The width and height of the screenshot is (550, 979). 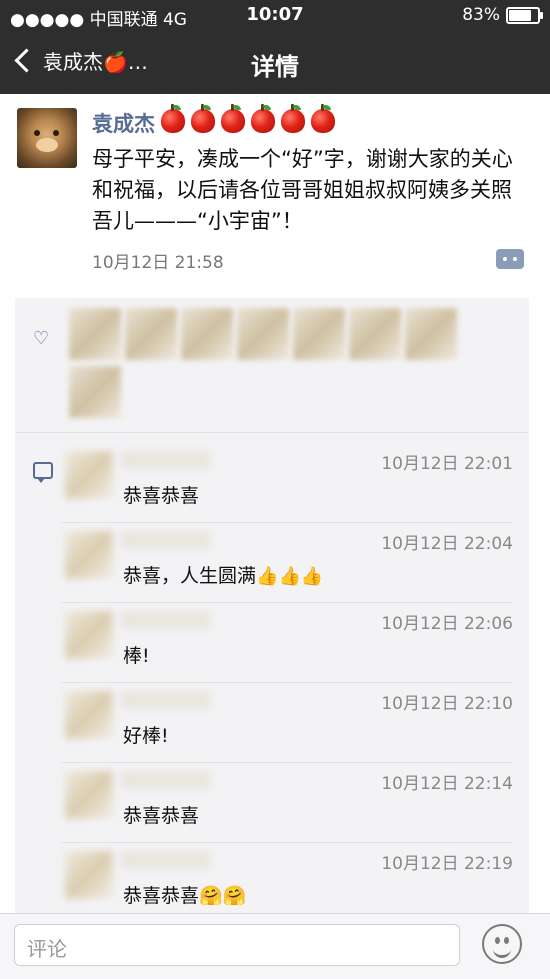 I want to click on comment-time: 10月12日 22:19, so click(x=447, y=864).